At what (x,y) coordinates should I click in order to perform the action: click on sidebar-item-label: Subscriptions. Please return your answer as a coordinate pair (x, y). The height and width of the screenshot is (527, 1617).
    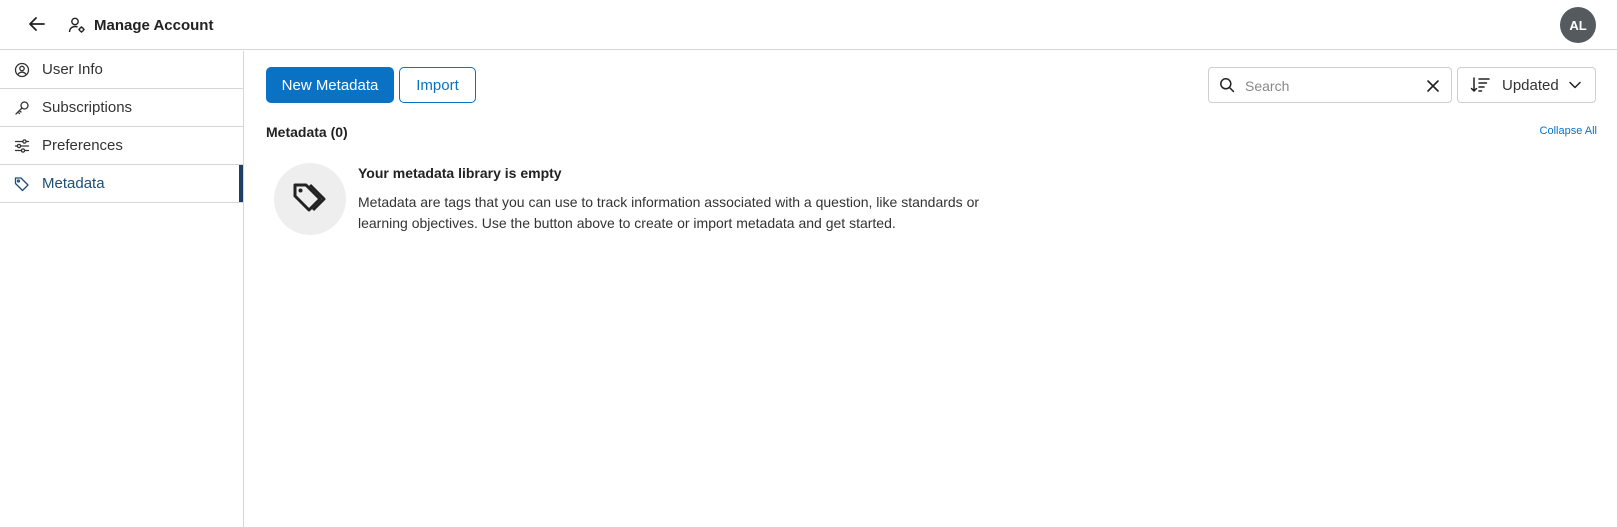
    Looking at the image, I should click on (87, 107).